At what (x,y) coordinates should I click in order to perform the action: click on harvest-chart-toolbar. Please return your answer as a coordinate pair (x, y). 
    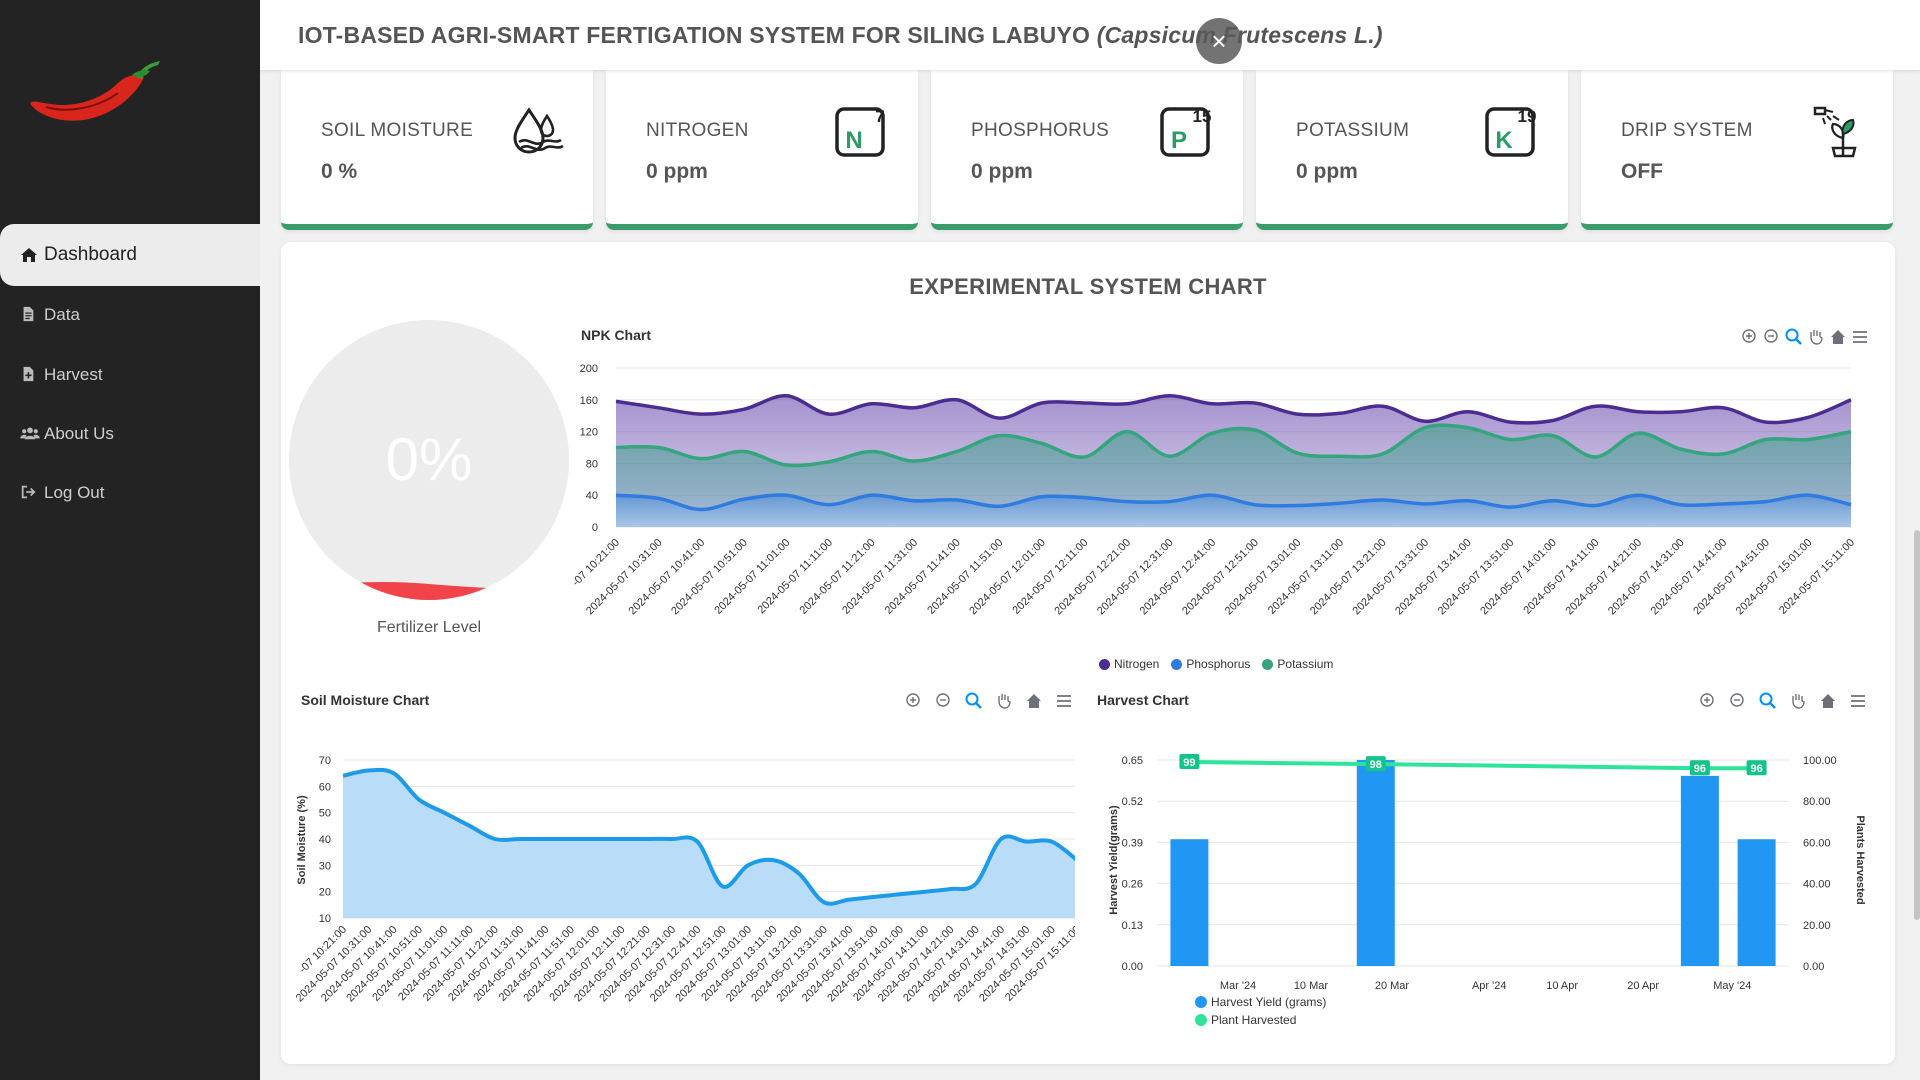
    Looking at the image, I should click on (1783, 701).